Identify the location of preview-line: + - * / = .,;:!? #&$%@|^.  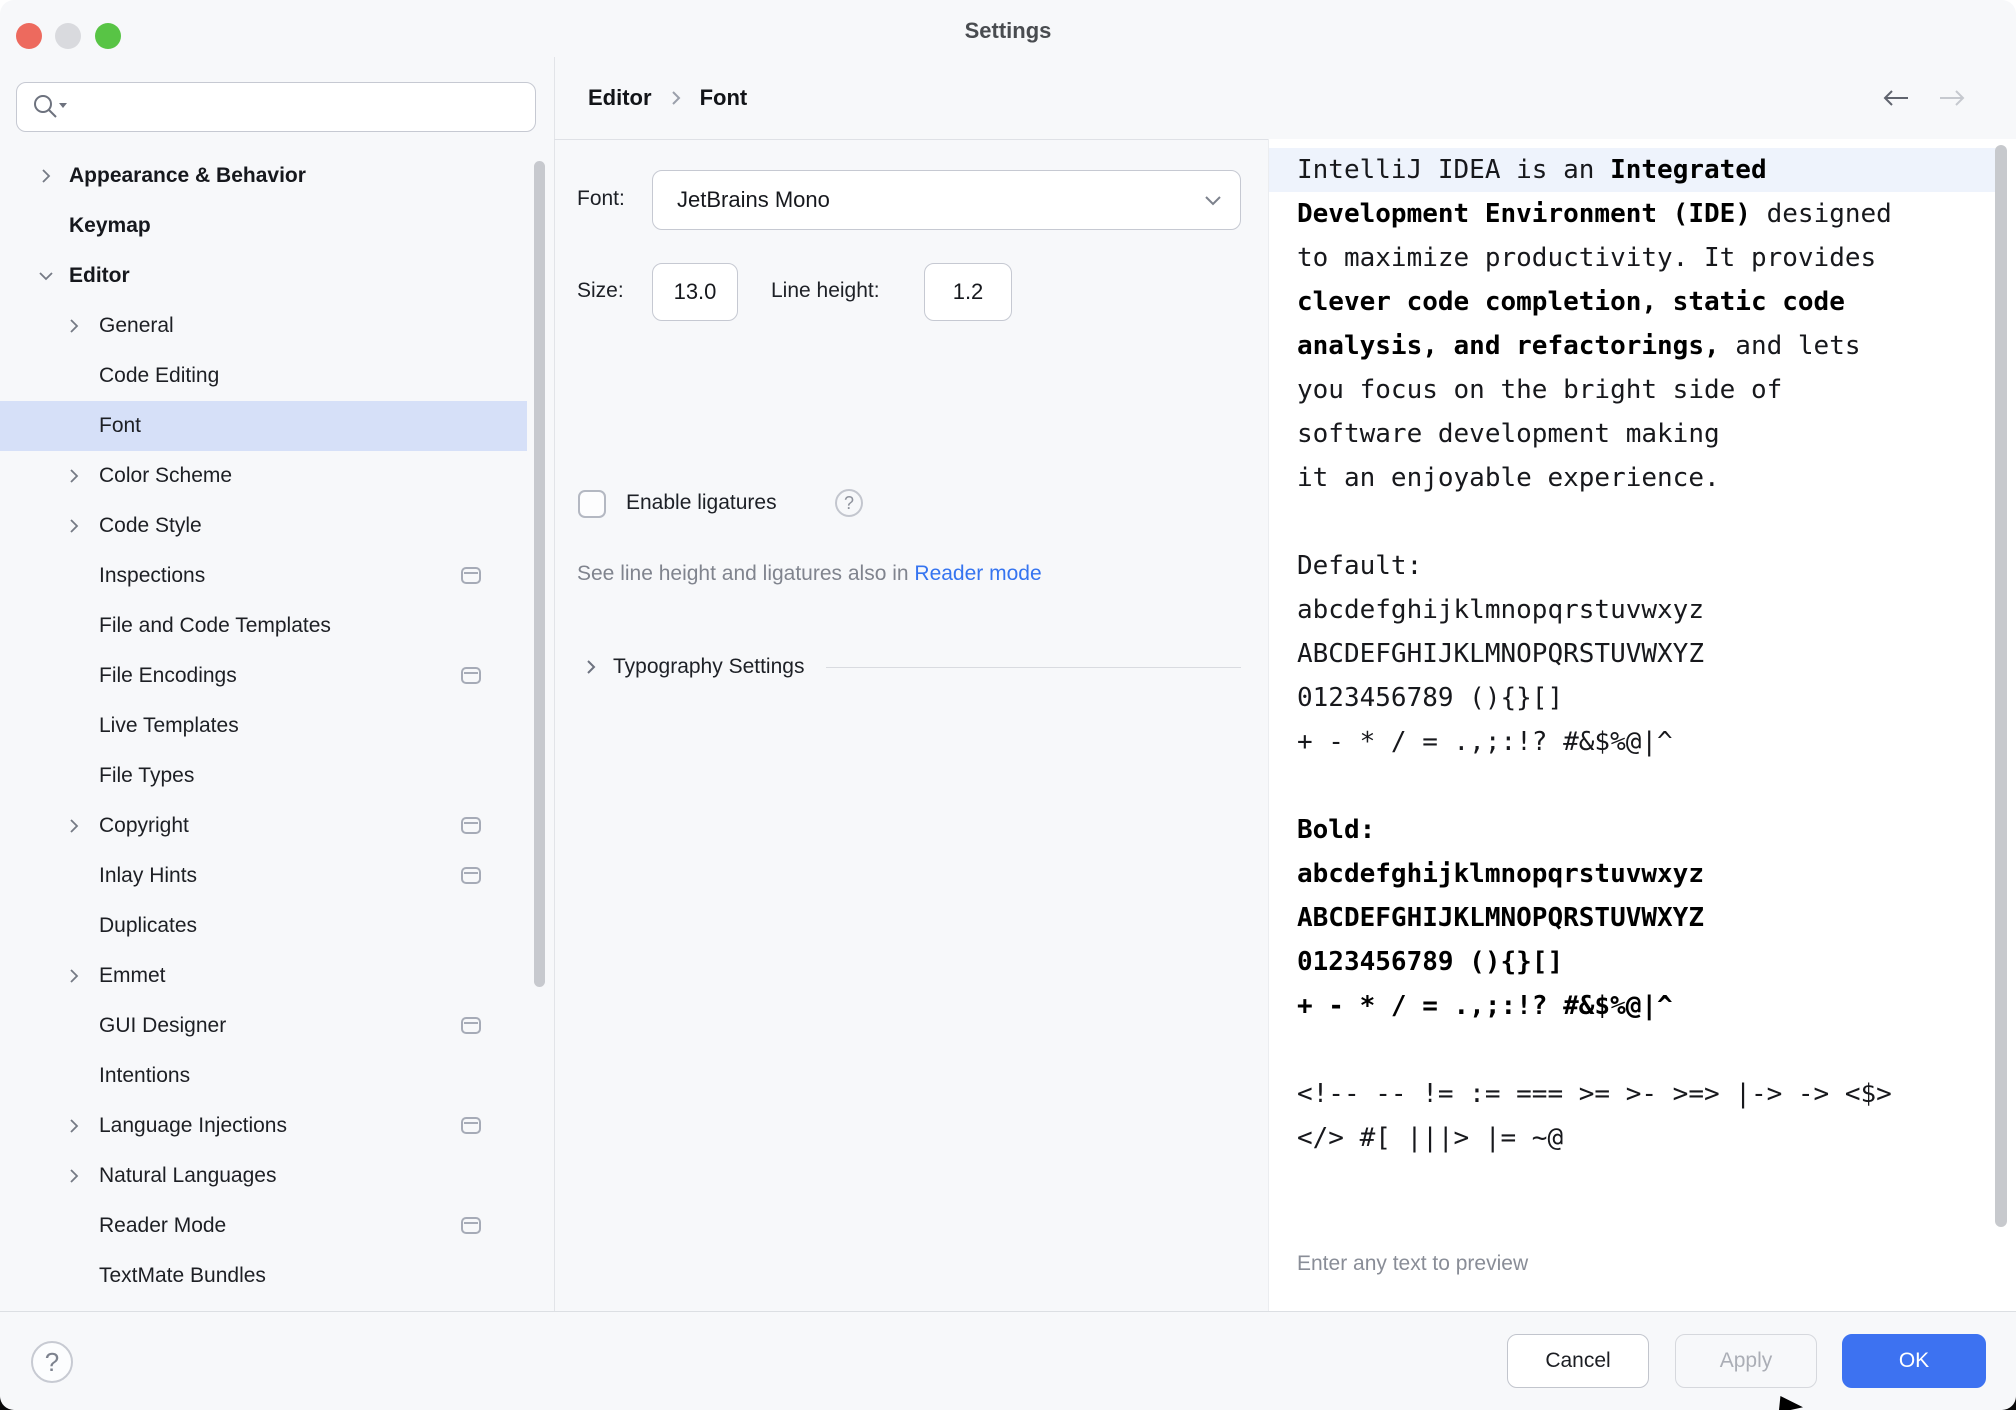
(1632, 742).